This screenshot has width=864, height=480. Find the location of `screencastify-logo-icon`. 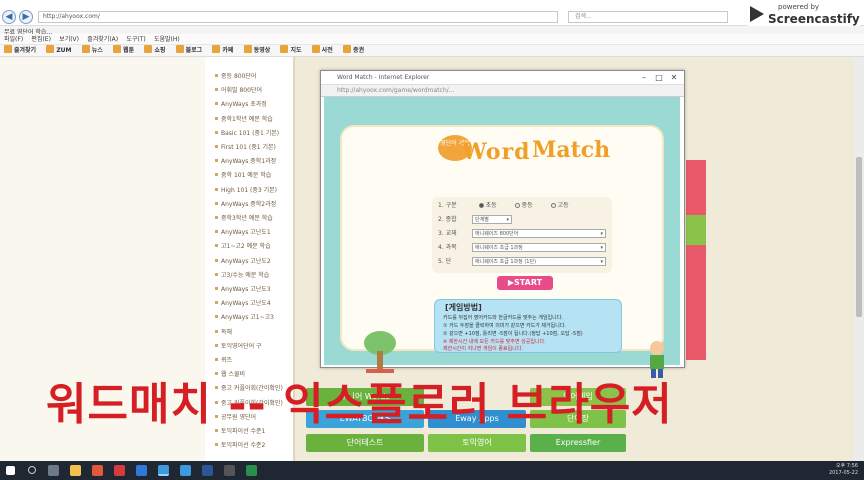

screencastify-logo-icon is located at coordinates (757, 14).